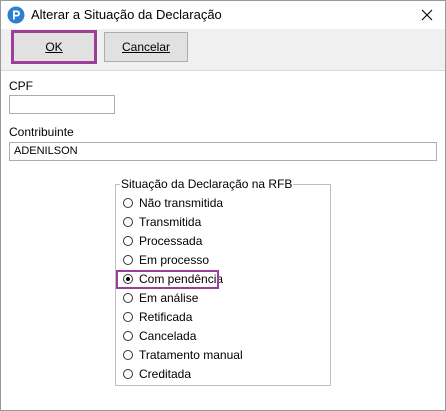 This screenshot has width=446, height=411. I want to click on title-bar: Alterar a Situação da Declaração, so click(223, 15).